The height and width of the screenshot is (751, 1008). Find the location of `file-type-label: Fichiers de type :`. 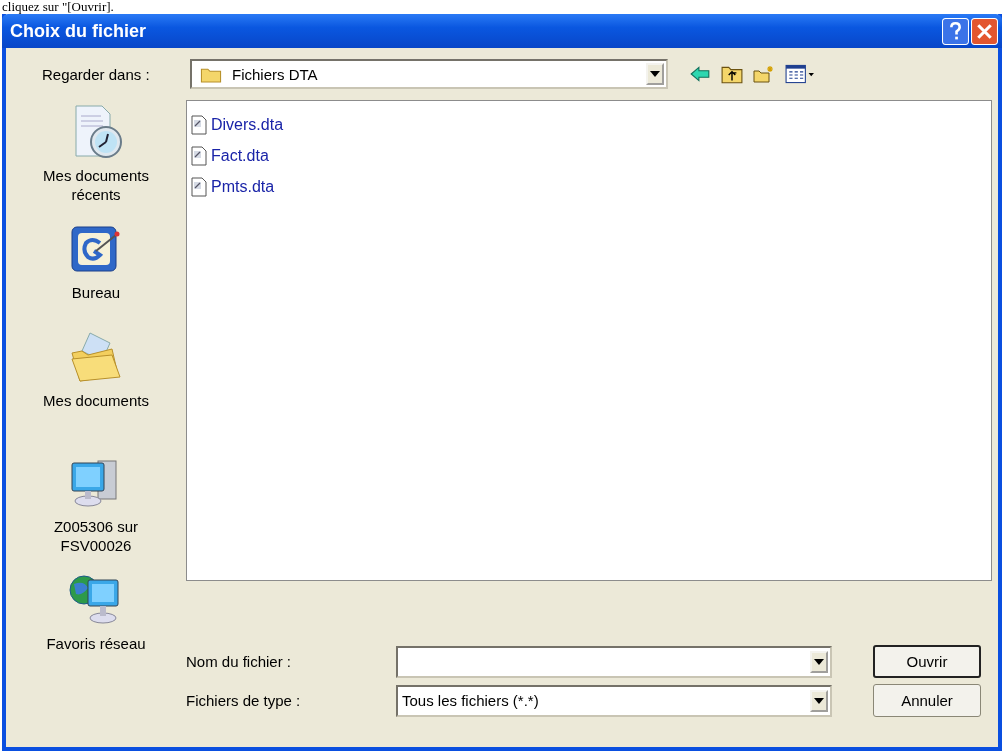

file-type-label: Fichiers de type : is located at coordinates (244, 700).